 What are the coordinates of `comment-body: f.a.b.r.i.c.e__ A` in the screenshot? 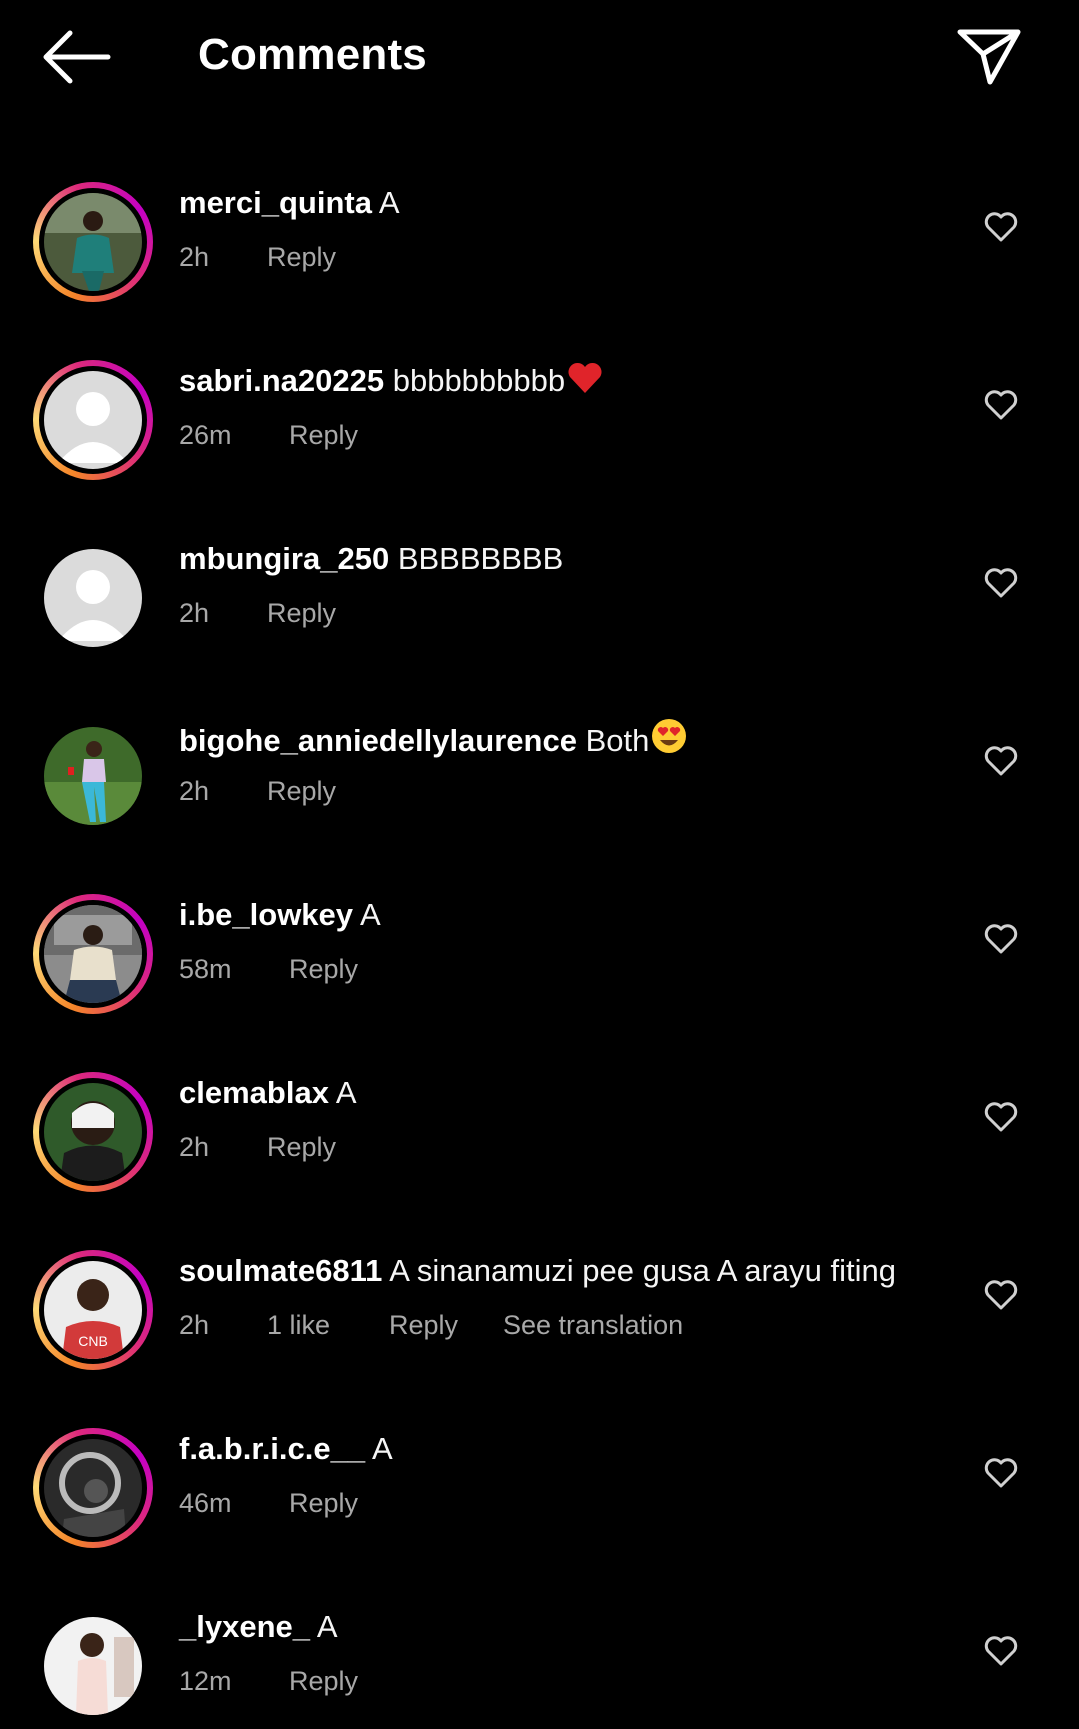 It's located at (286, 1449).